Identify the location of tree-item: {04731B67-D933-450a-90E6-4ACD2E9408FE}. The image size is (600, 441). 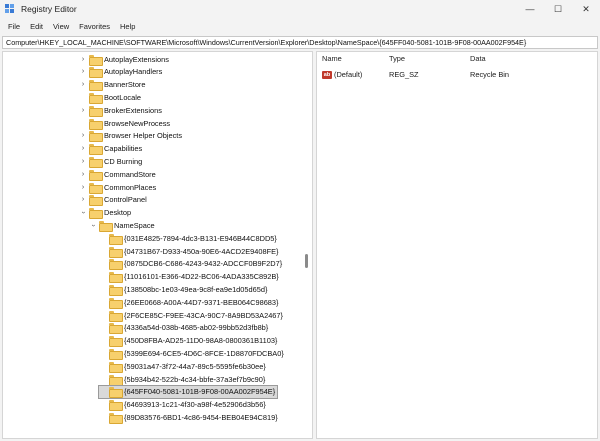
(189, 251).